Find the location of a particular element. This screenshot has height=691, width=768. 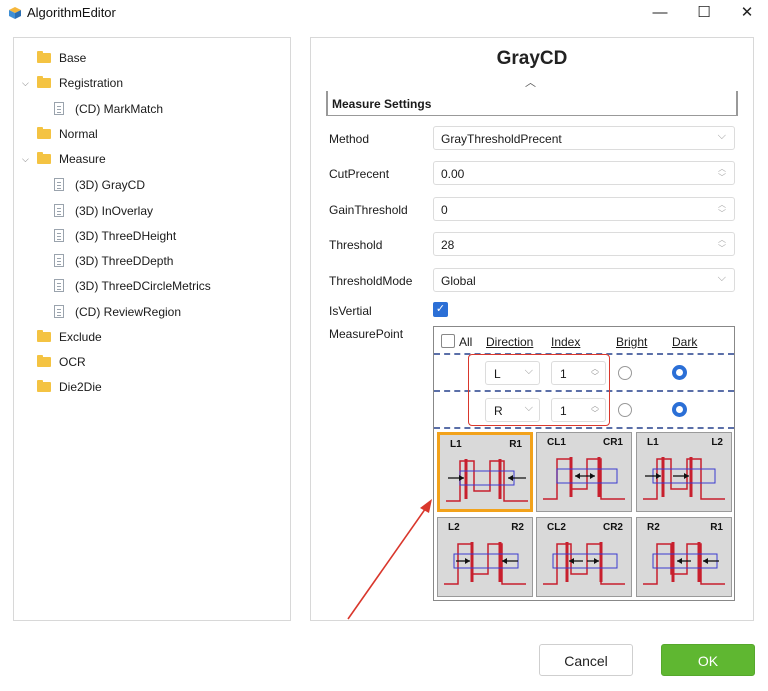

measure-pattern-tile: R2 R1 is located at coordinates (684, 557).